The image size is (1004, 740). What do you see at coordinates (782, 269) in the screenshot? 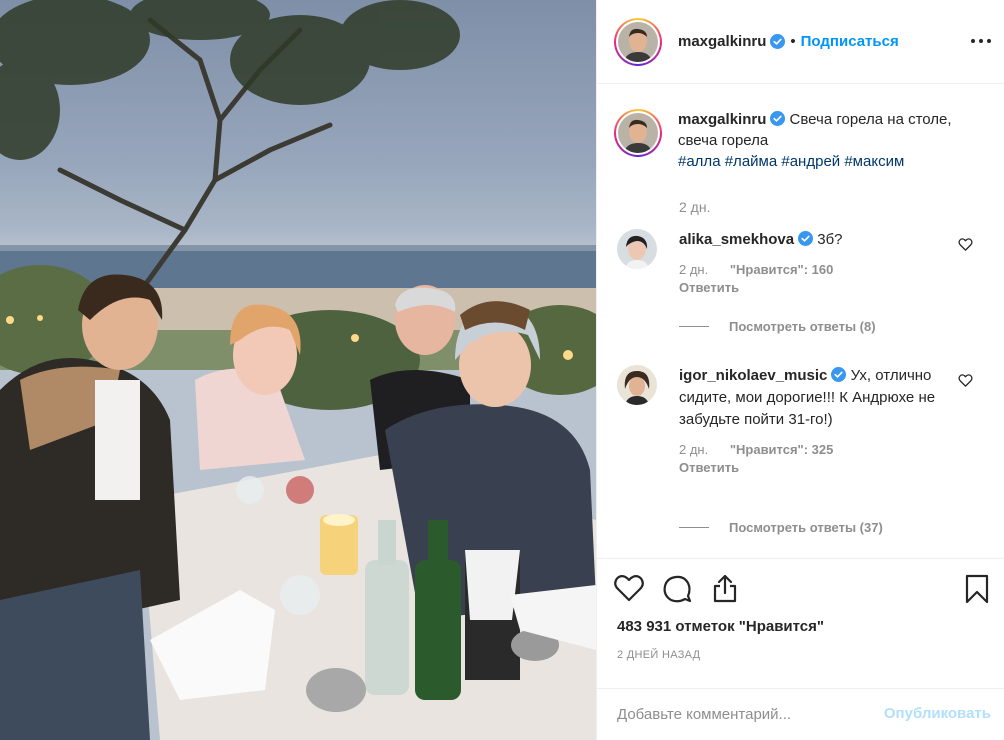
I see `comment-likes: "Нравится": 160` at bounding box center [782, 269].